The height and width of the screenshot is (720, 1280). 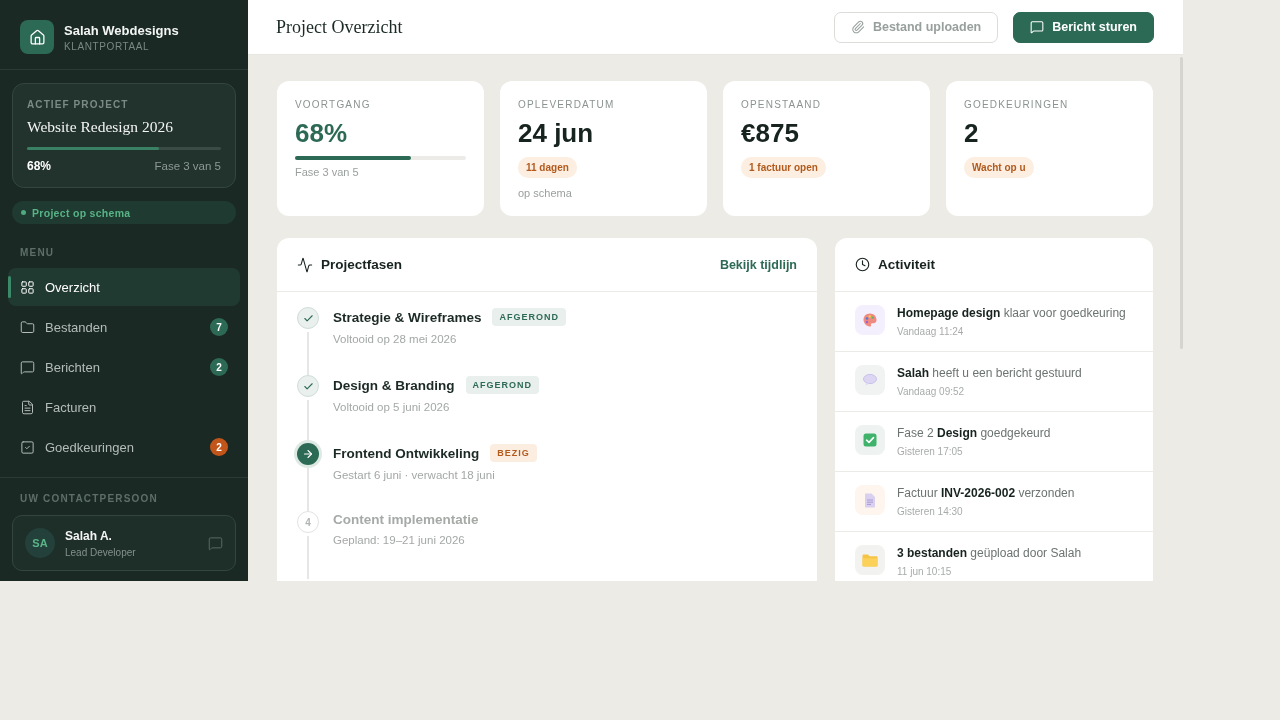 What do you see at coordinates (219, 327) in the screenshot?
I see `count-badge: 7` at bounding box center [219, 327].